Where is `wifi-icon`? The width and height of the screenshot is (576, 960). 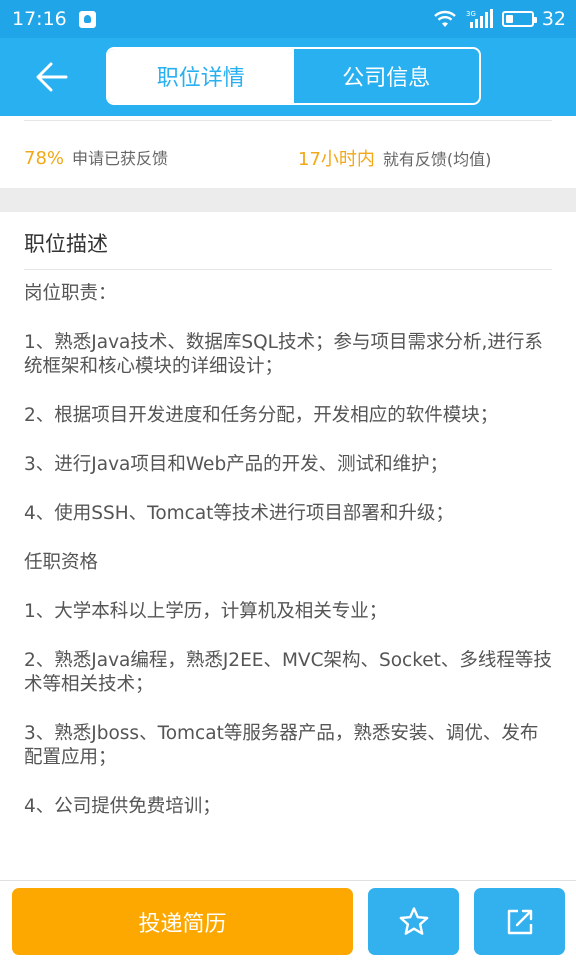
wifi-icon is located at coordinates (445, 19).